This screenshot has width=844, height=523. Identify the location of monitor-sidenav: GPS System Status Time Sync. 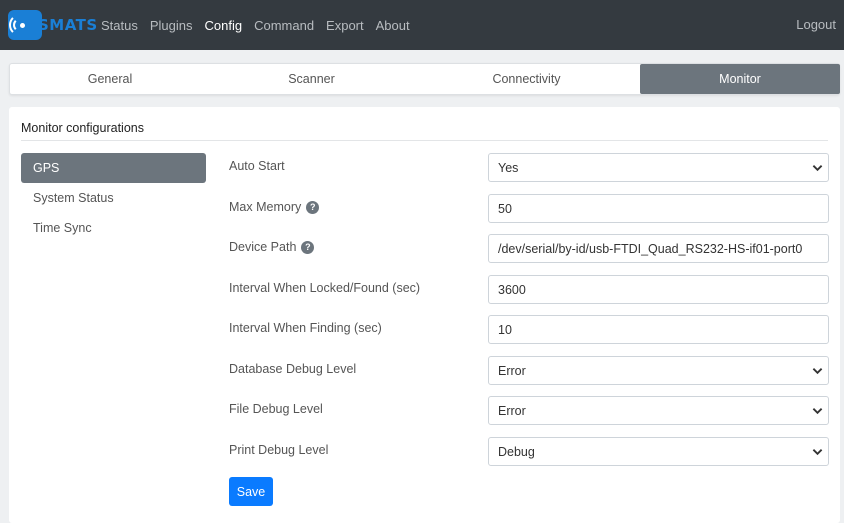
(113, 198).